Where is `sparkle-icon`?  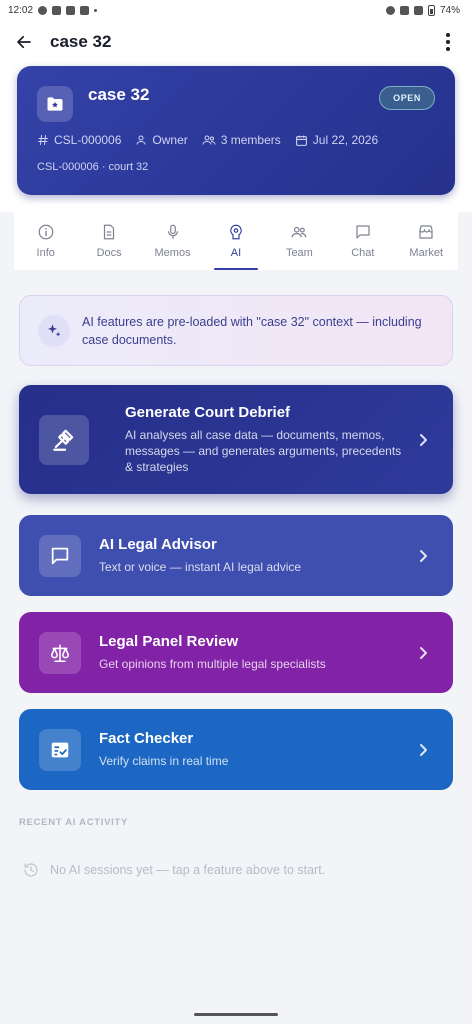 sparkle-icon is located at coordinates (54, 330).